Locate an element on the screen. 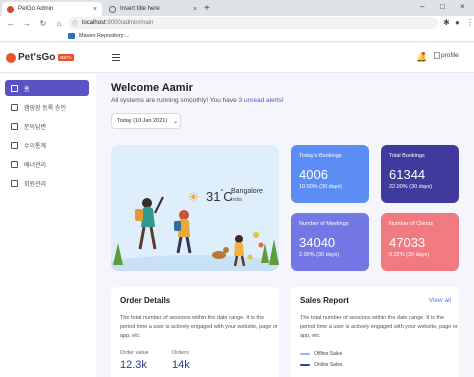 This screenshot has width=474, height=377. message-icon is located at coordinates (14, 126).